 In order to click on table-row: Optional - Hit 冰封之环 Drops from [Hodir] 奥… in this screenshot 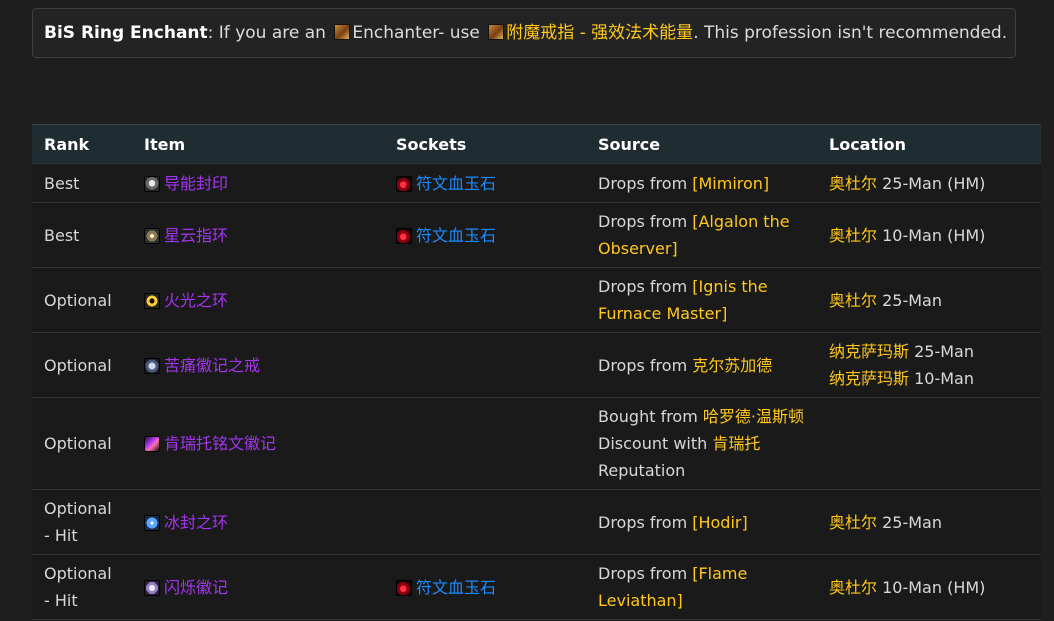, I will do `click(536, 522)`.